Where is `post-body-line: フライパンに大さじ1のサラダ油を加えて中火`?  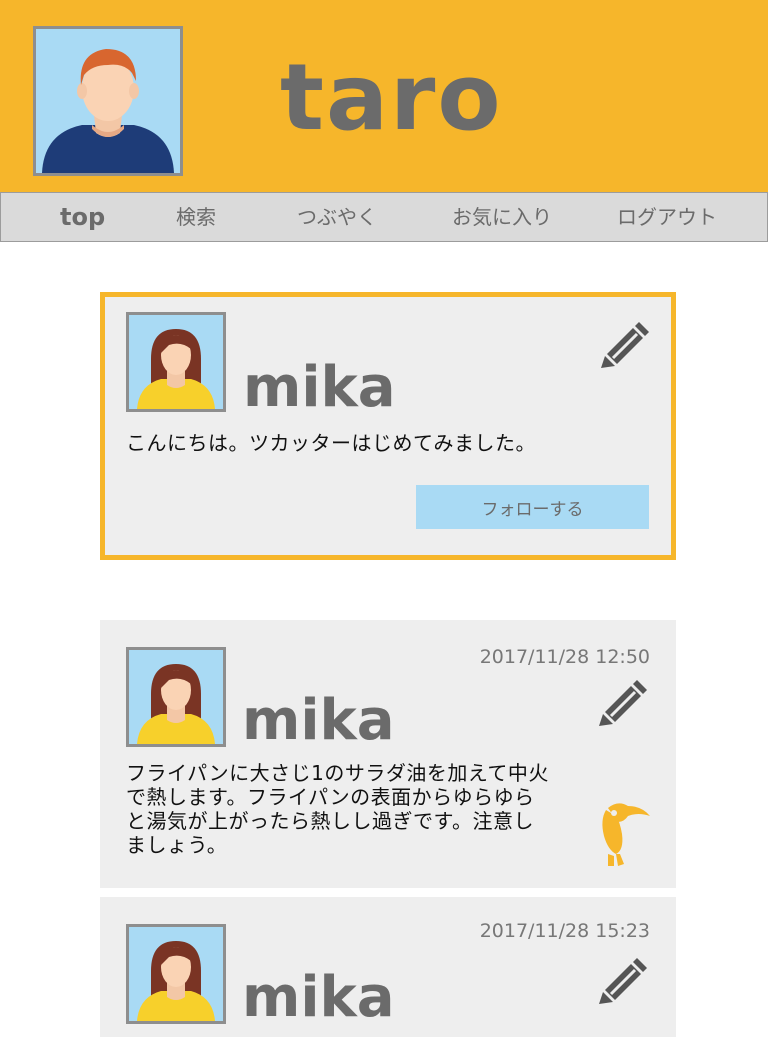 post-body-line: フライパンに大さじ1のサラダ油を加えて中火 is located at coordinates (337, 773).